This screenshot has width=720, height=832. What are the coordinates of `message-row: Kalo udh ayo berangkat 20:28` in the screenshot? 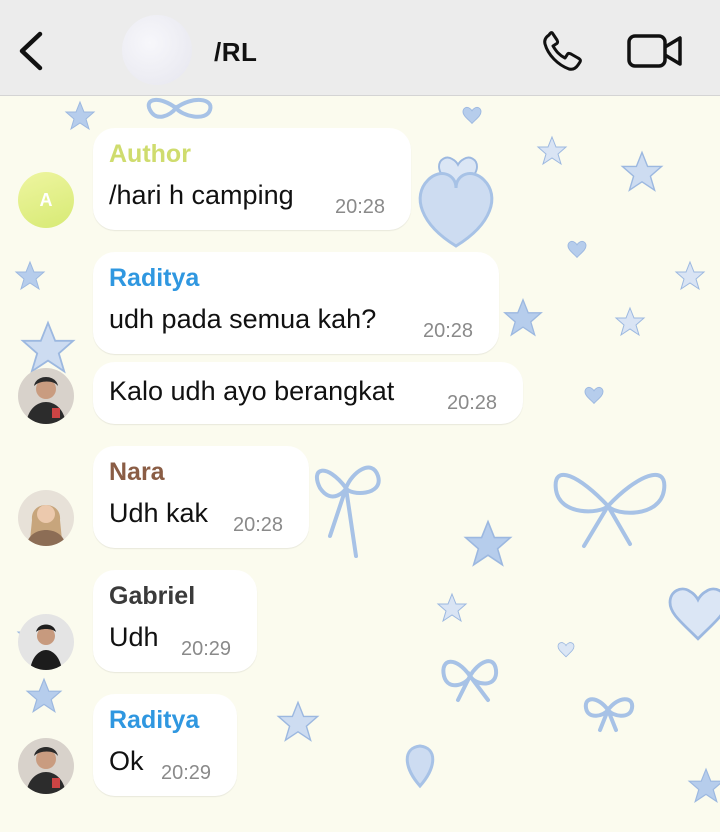 It's located at (360, 394).